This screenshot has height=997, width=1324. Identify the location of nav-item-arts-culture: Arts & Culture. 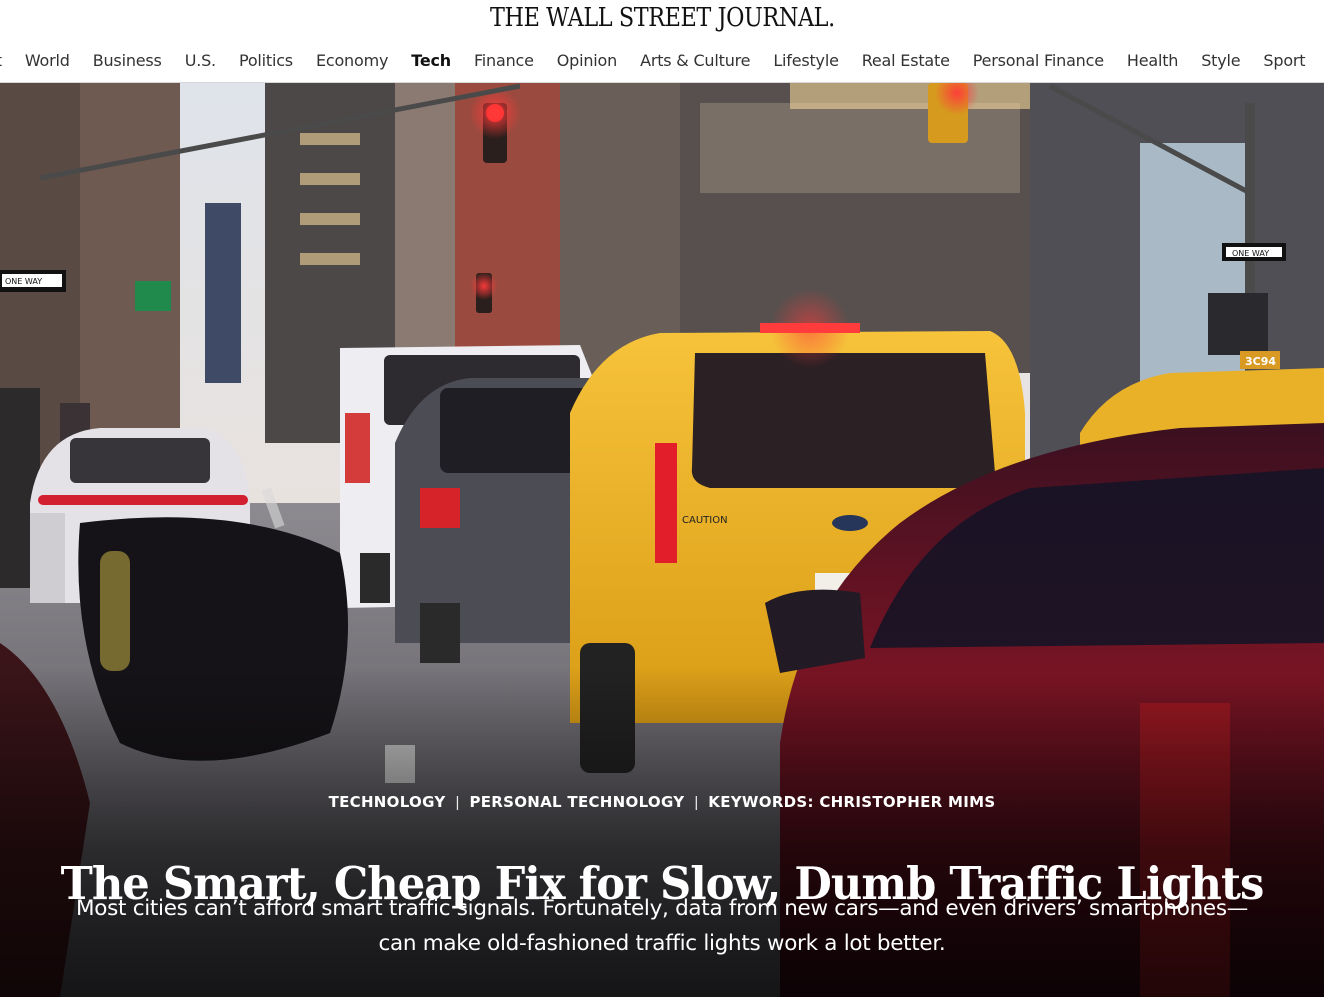
(695, 60).